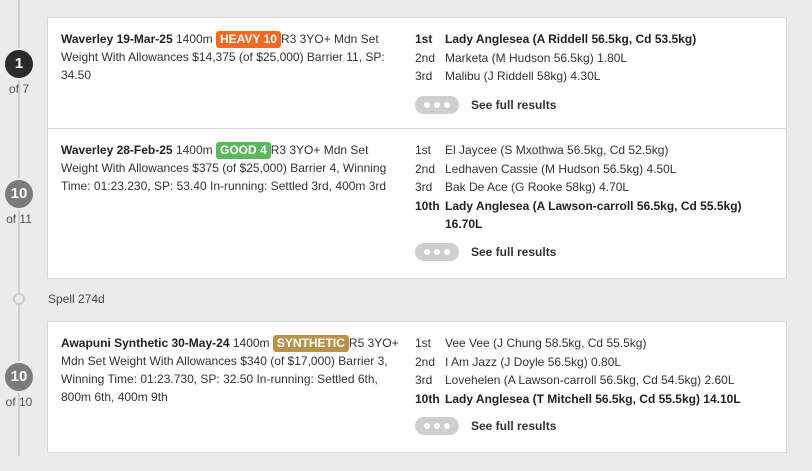 The height and width of the screenshot is (471, 812). I want to click on result-text: Bak De Ace (G Rooke 58kg) 4.70L, so click(537, 187).